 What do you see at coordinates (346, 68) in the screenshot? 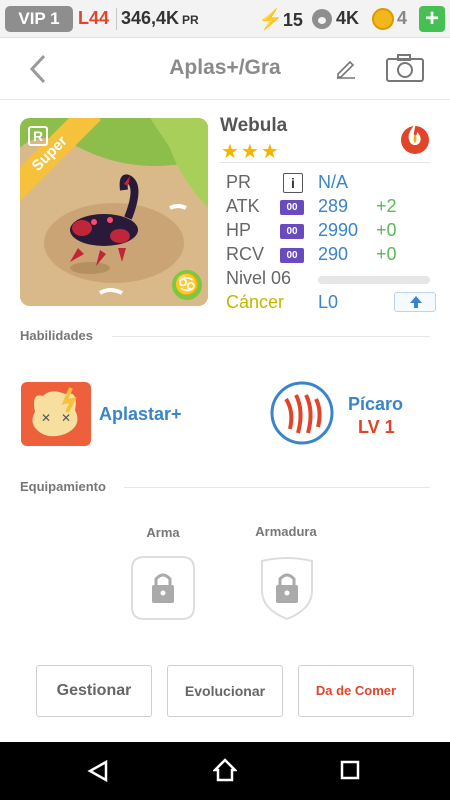
I see `edit-pencil-icon` at bounding box center [346, 68].